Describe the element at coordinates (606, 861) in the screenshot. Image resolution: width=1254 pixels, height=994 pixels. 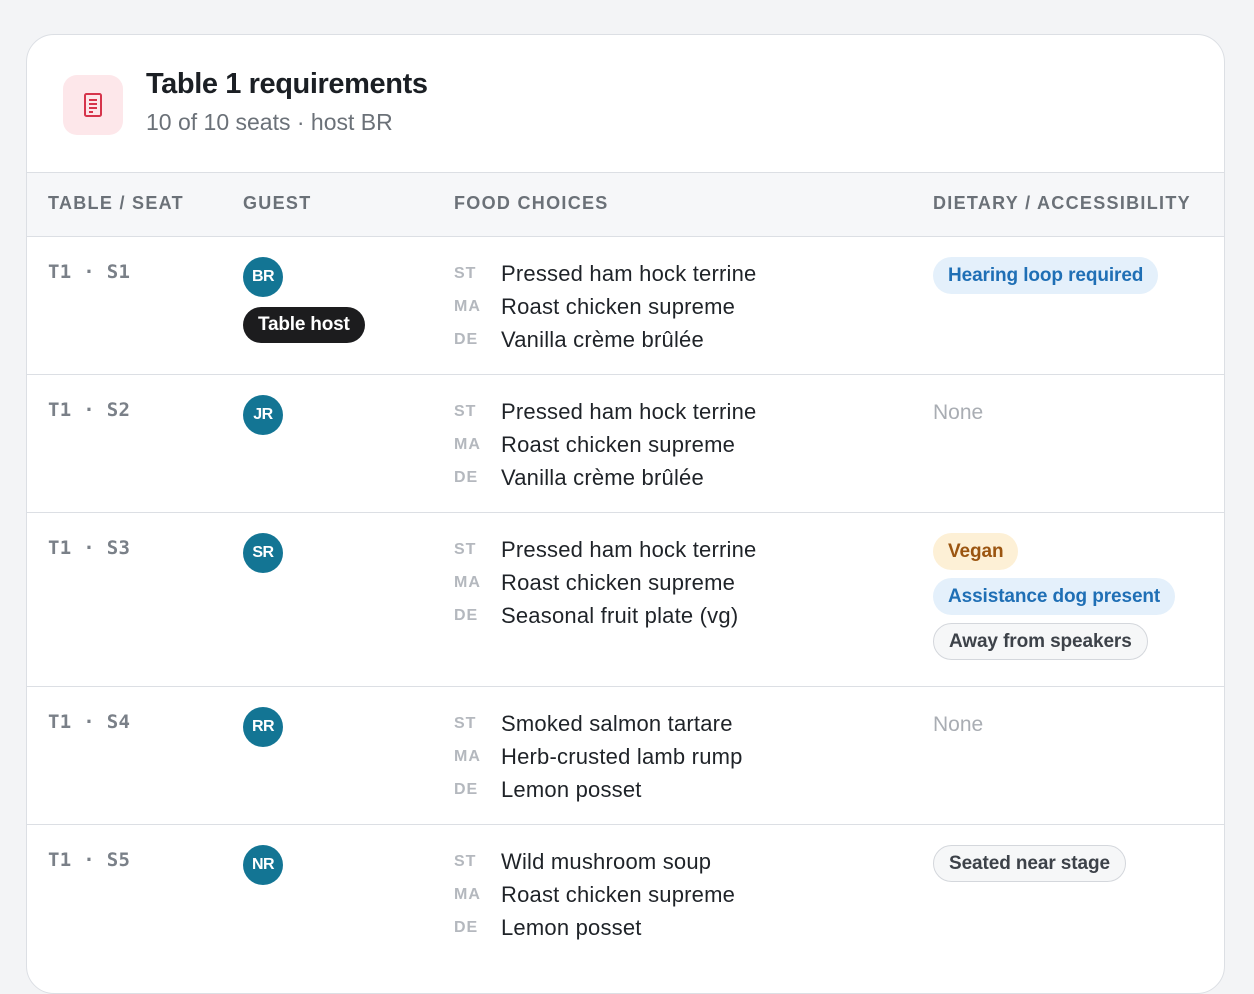
I see `starter-dish: Wild mushroom soup` at that location.